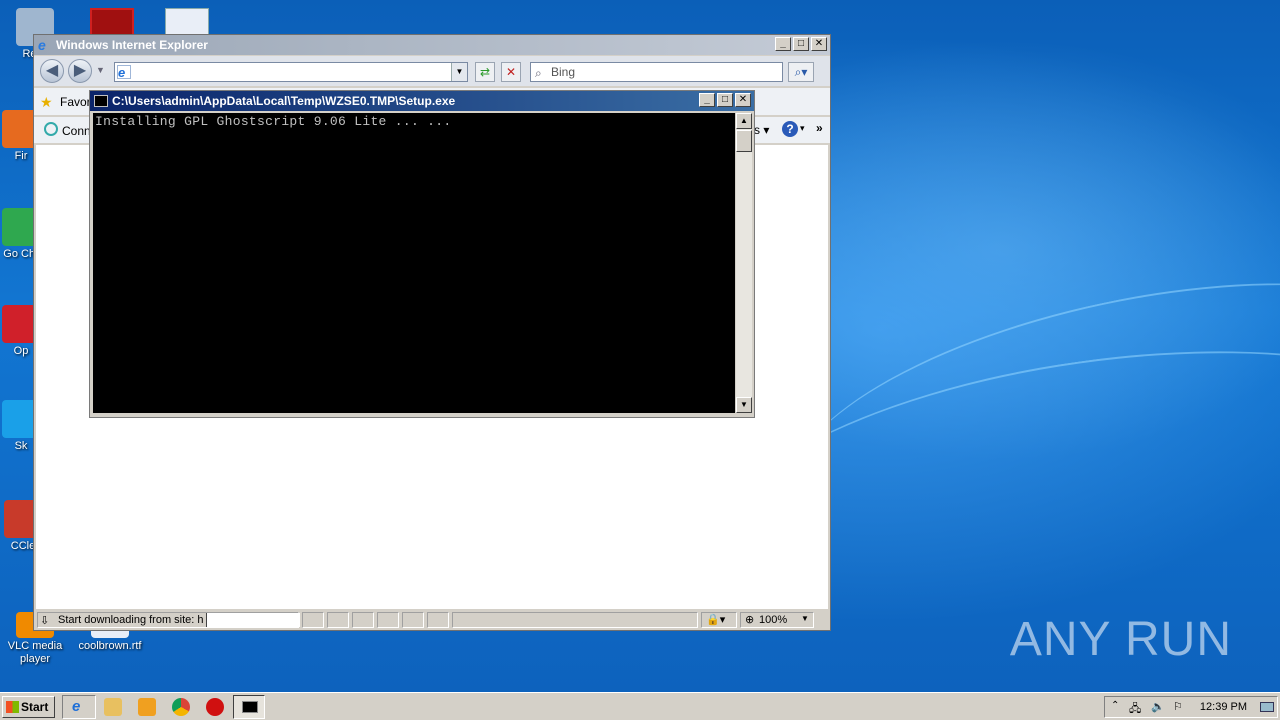  What do you see at coordinates (101, 101) in the screenshot?
I see `console-app-icon` at bounding box center [101, 101].